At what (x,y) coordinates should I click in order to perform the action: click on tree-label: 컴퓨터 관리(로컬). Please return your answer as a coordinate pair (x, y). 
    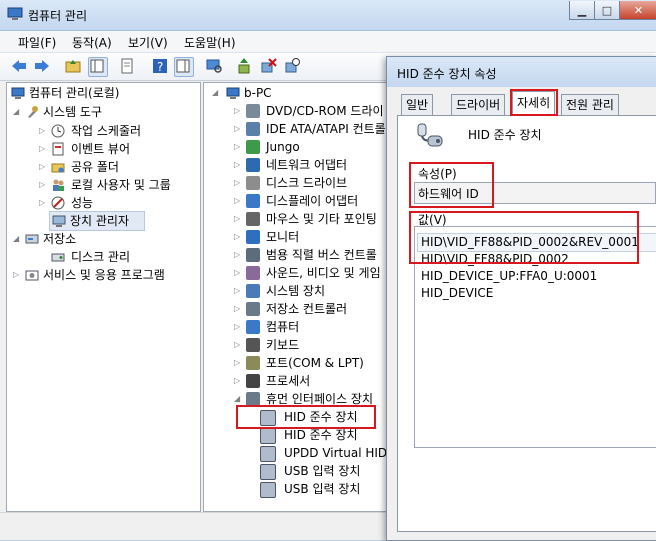
    Looking at the image, I should click on (74, 93).